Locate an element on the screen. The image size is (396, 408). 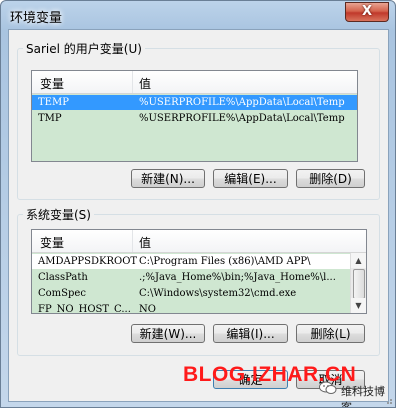
user-variables-label: Sariel 的用户变量(U) is located at coordinates (84, 48).